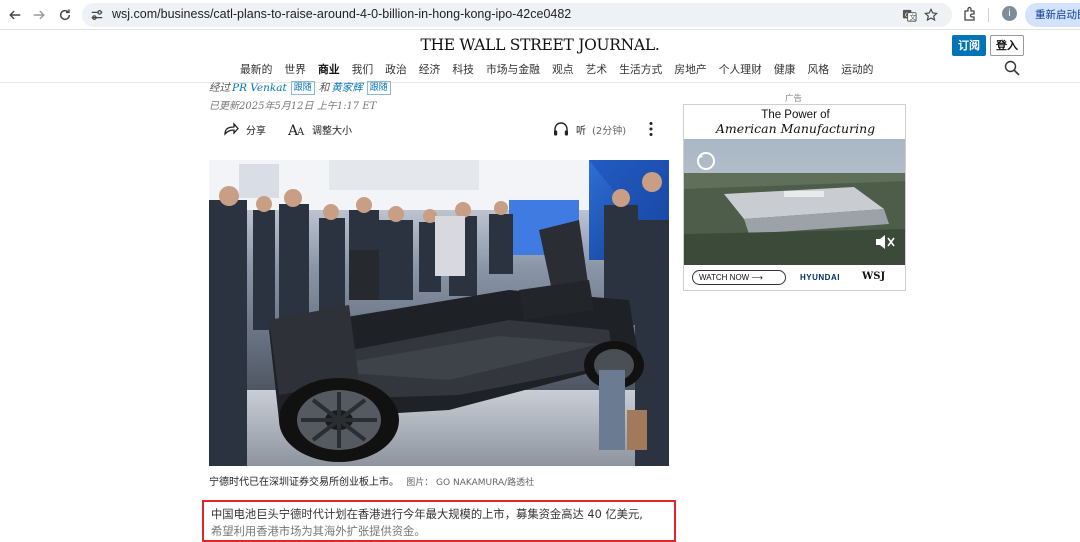  Describe the element at coordinates (609, 131) in the screenshot. I see `listen-duration: (2分钟)` at that location.